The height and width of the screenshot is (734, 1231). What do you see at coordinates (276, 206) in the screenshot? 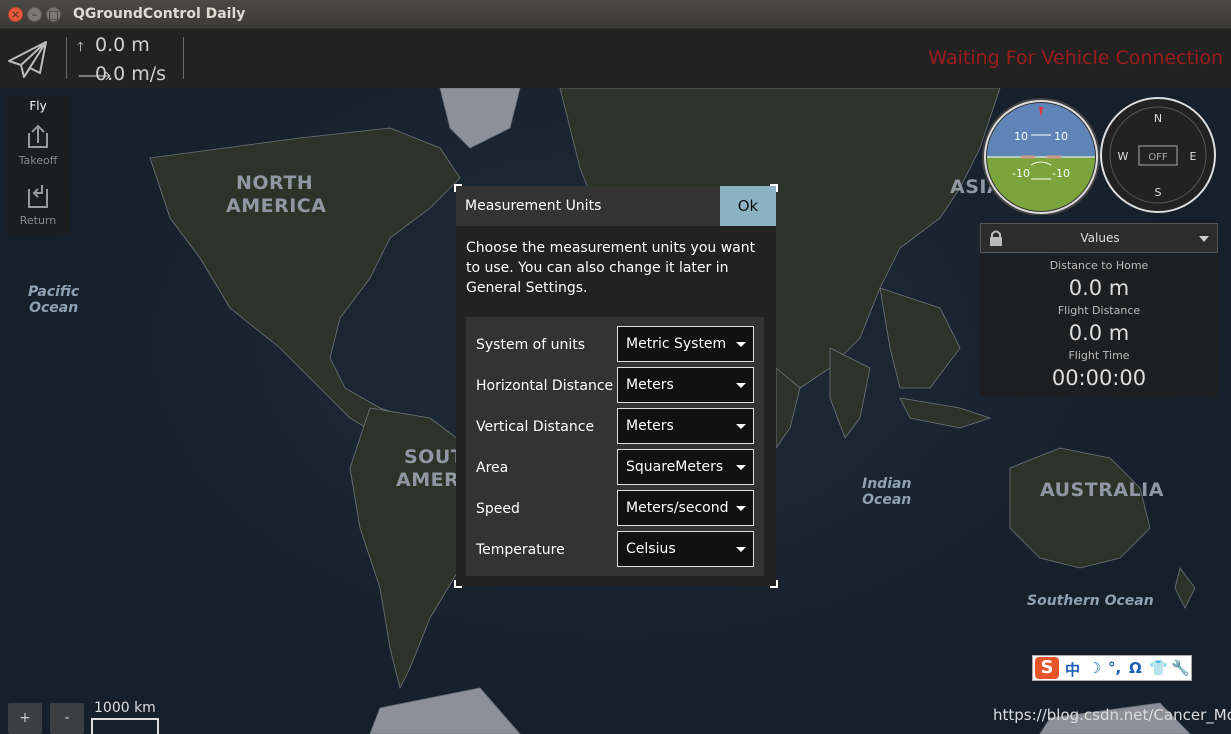
I see `map-label-america: AMERICA` at bounding box center [276, 206].